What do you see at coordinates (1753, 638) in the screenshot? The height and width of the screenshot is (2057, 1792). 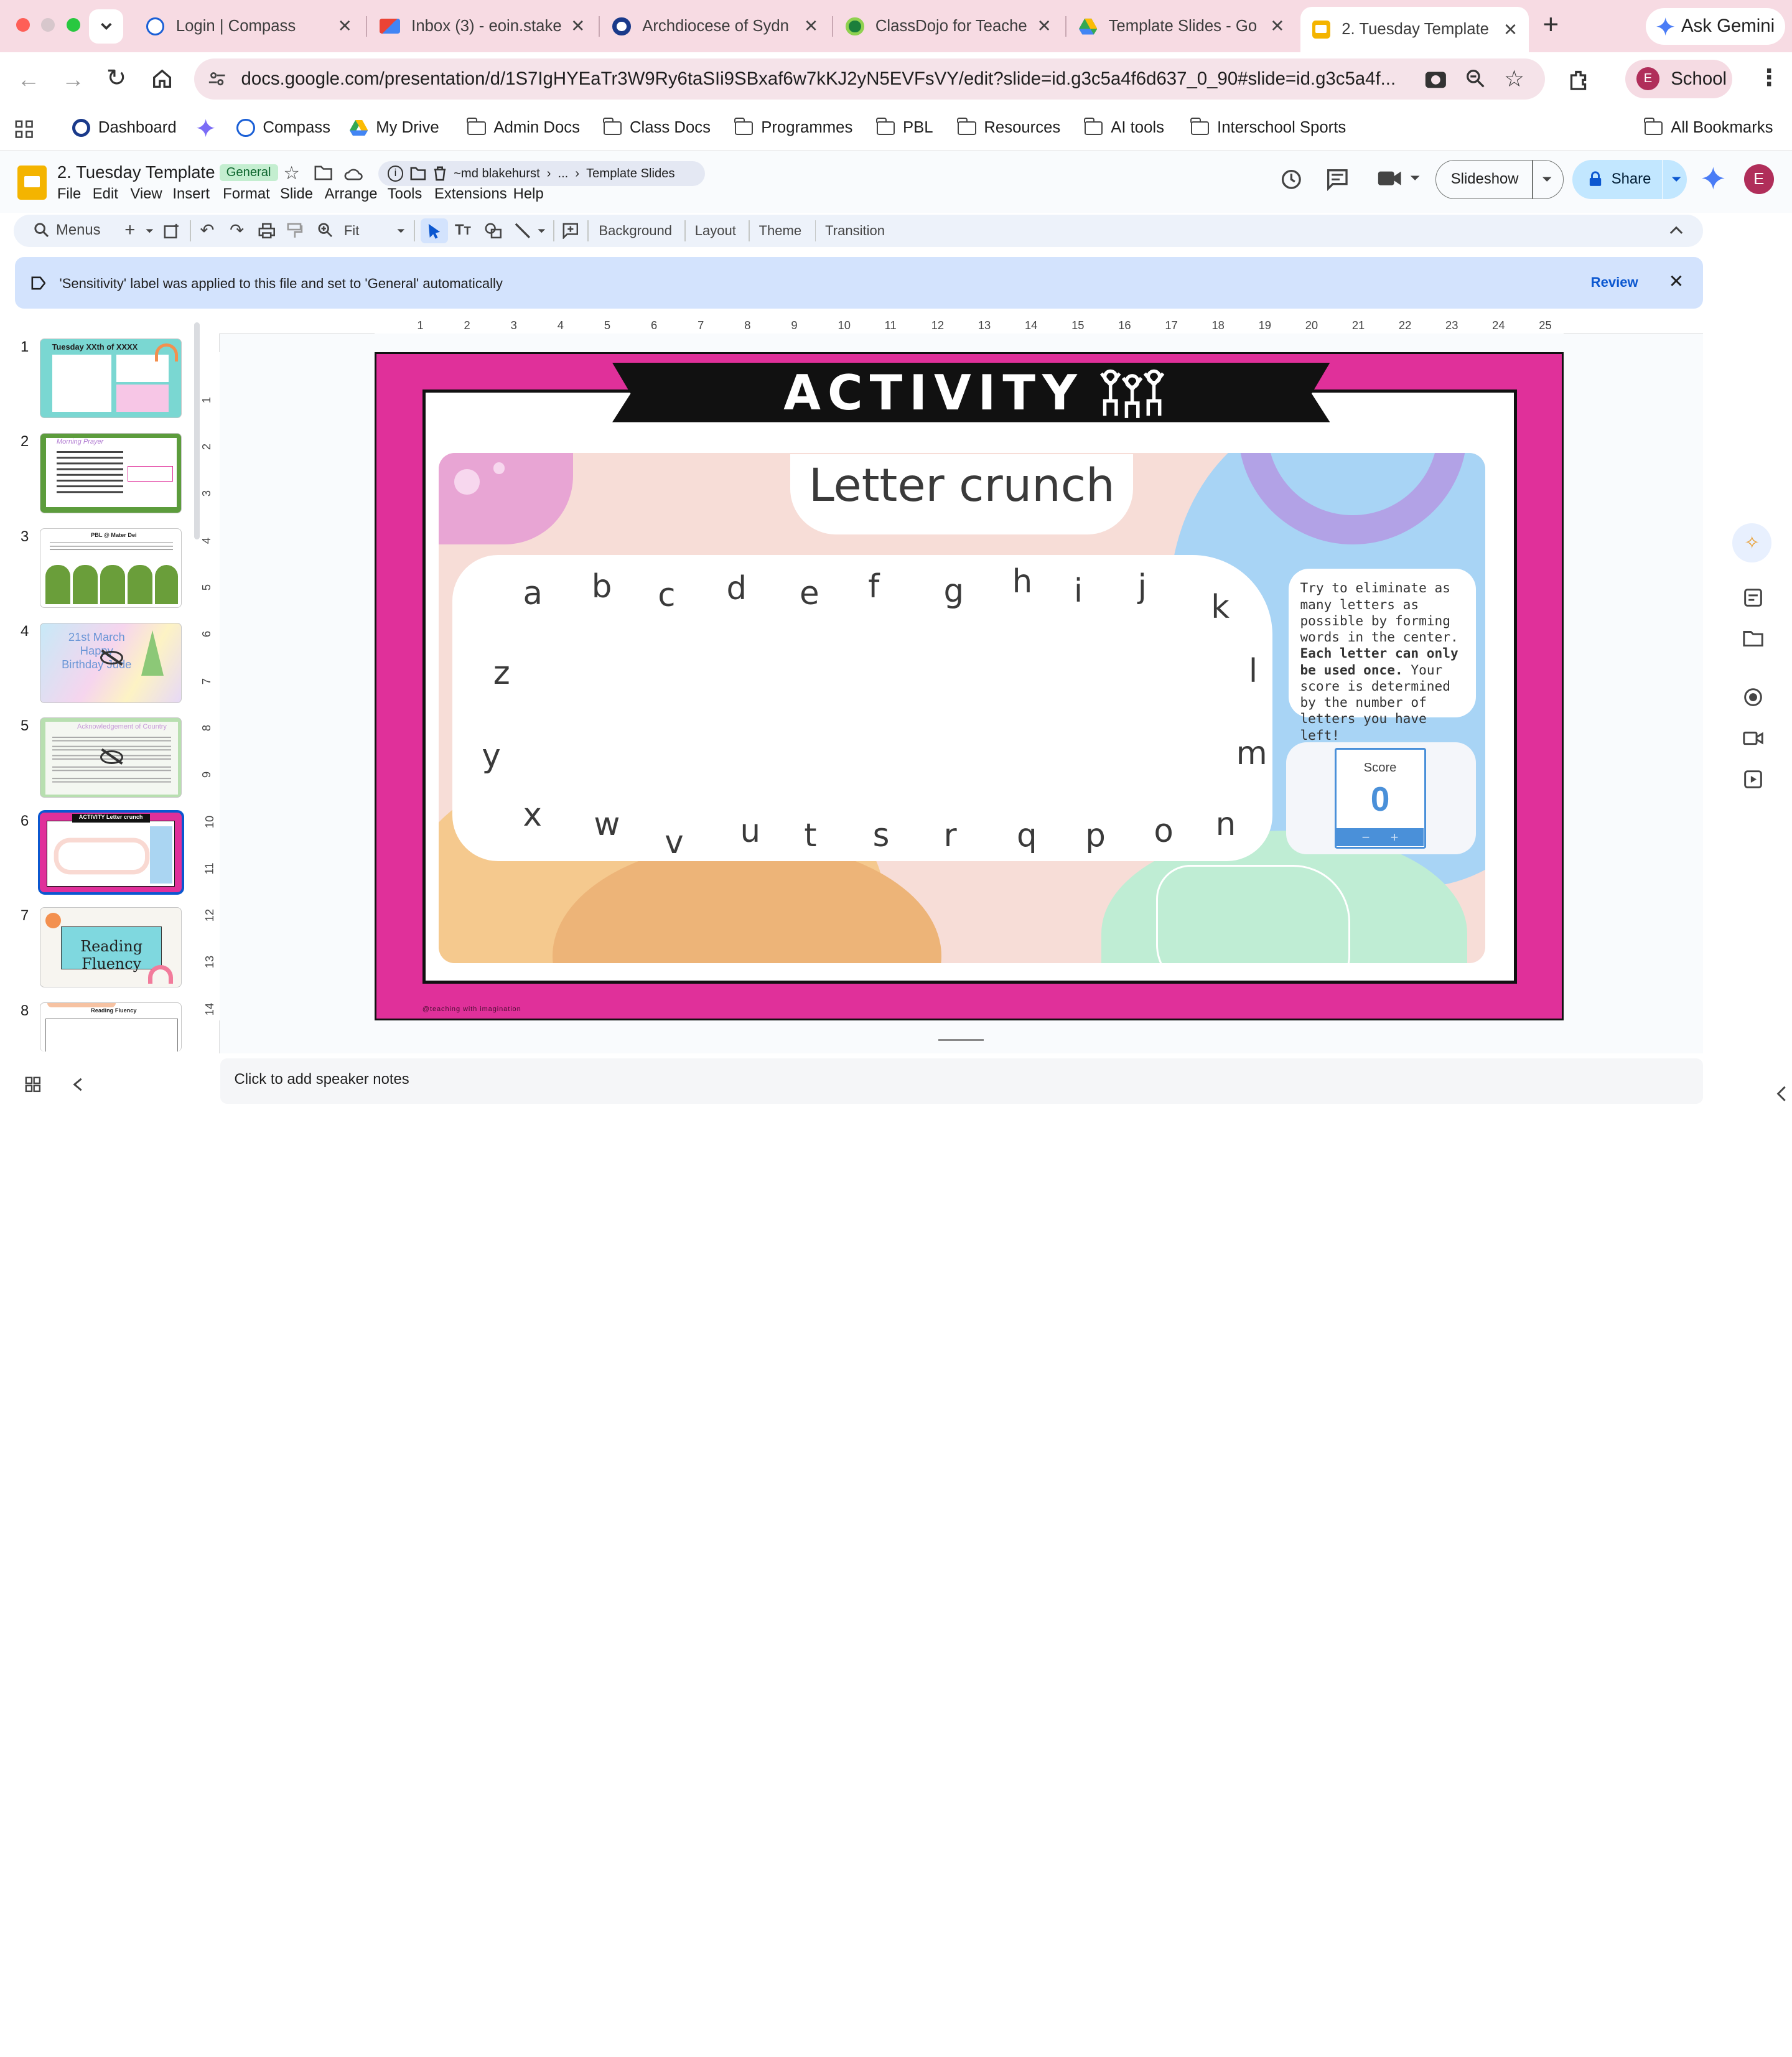 I see `folder-icon` at bounding box center [1753, 638].